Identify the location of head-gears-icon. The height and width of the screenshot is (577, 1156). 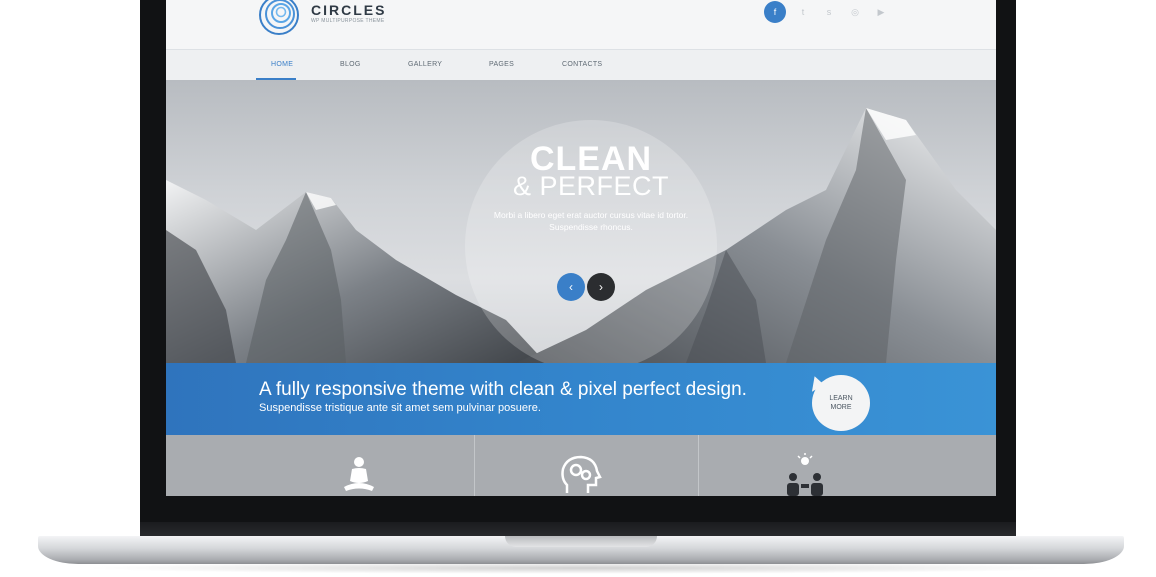
(581, 474).